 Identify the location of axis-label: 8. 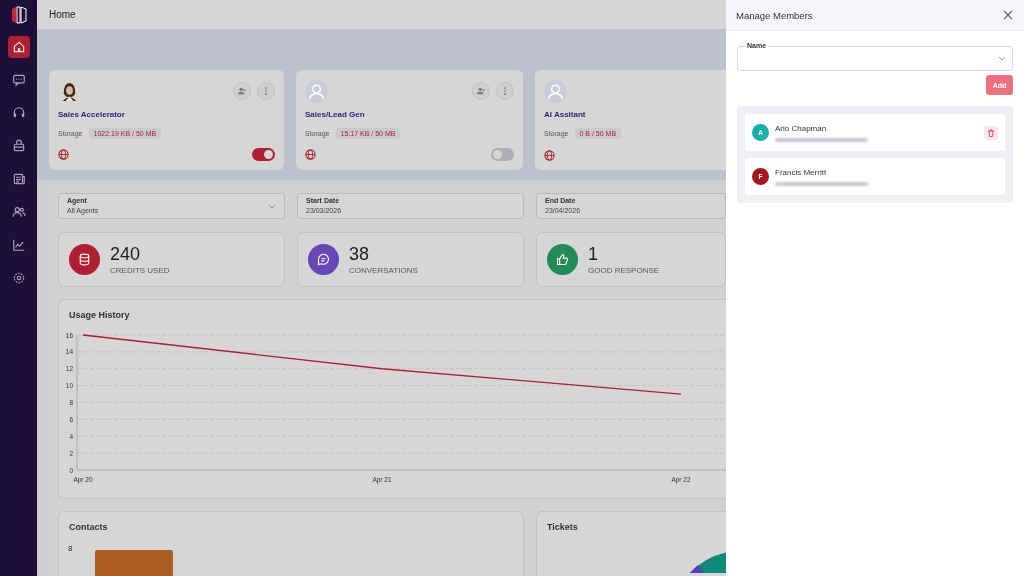
(70, 548).